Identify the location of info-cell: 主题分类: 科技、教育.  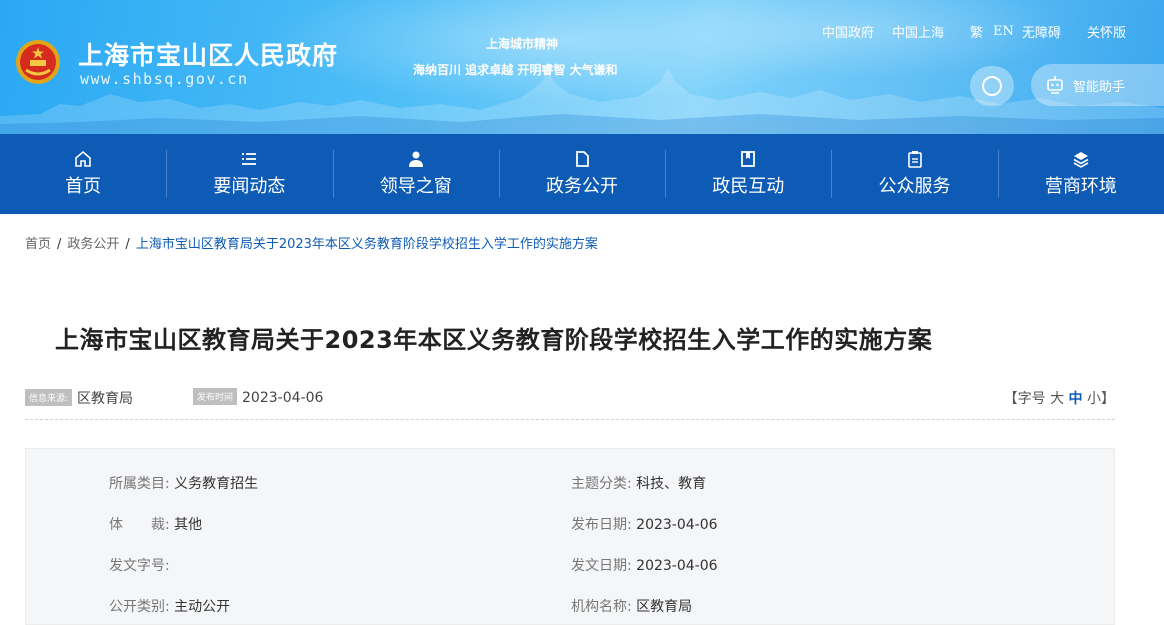
(638, 483).